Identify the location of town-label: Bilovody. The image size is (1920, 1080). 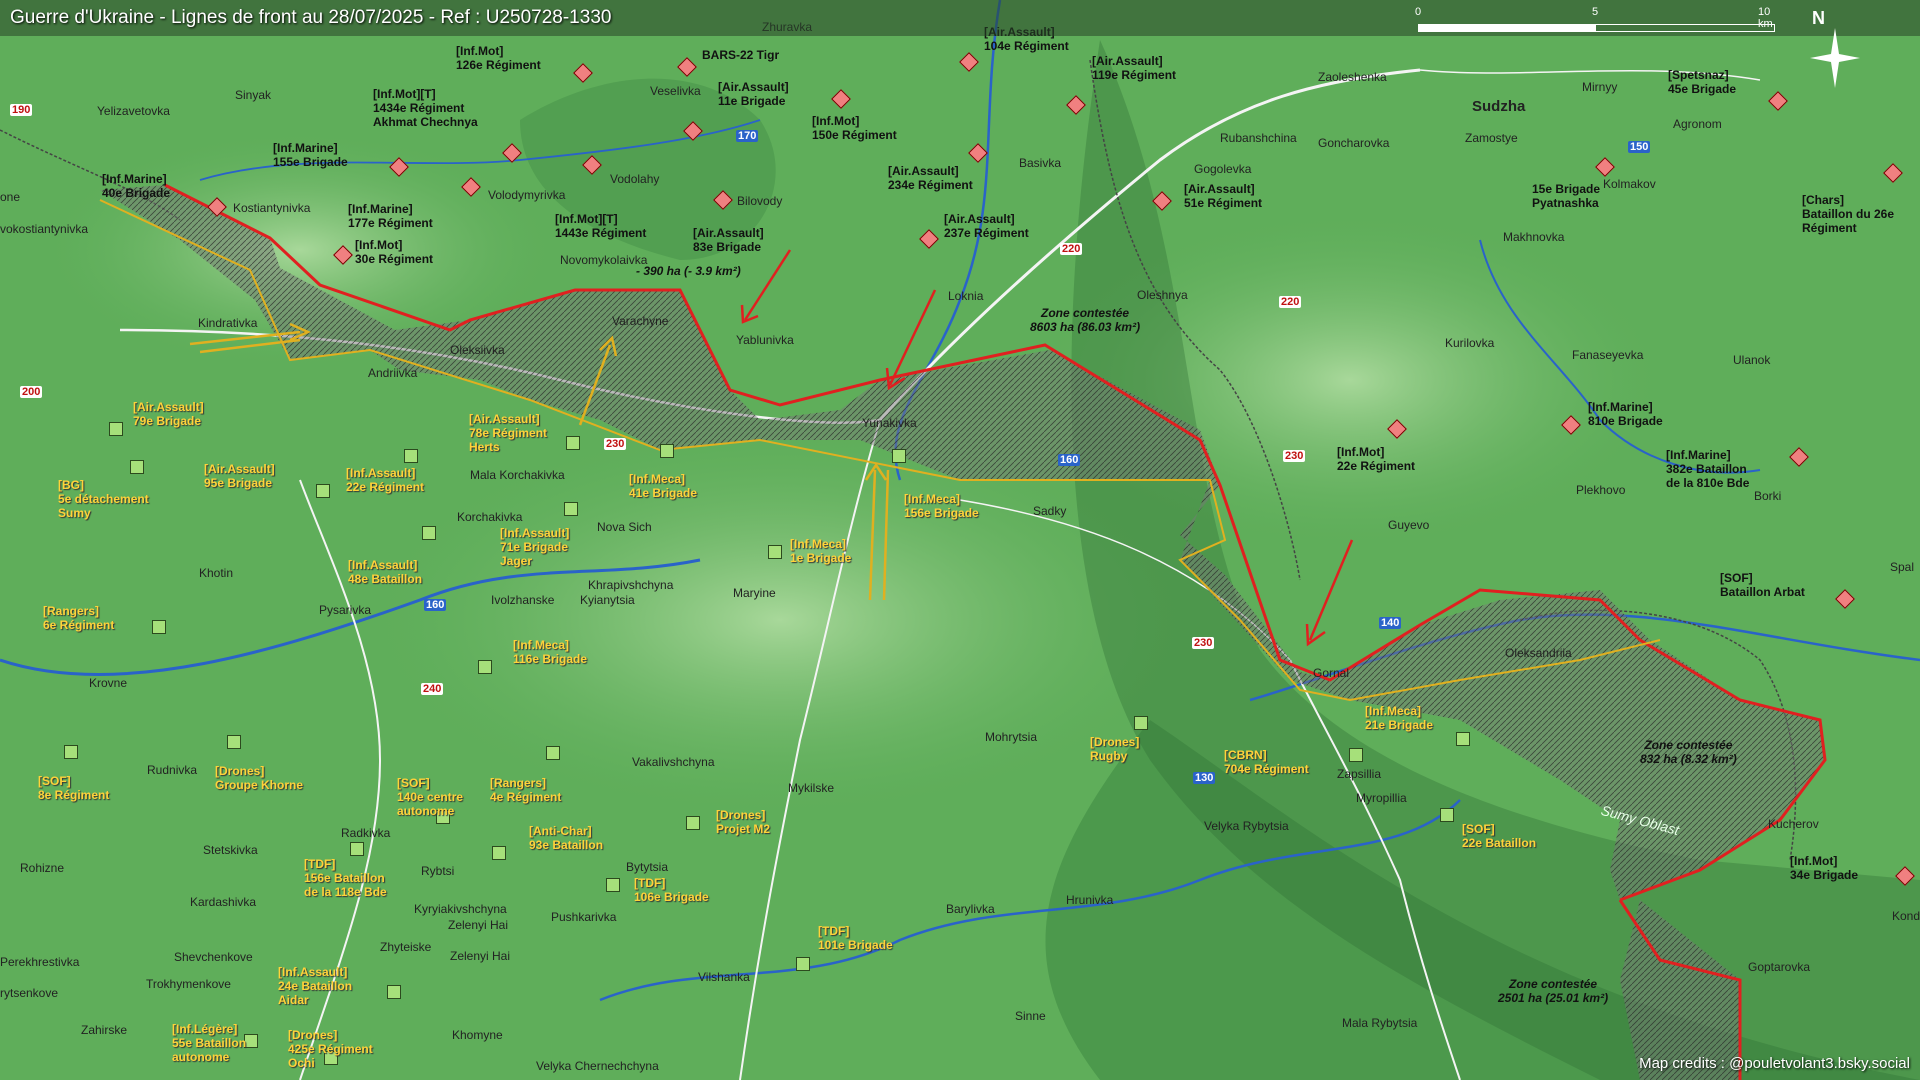
(760, 201).